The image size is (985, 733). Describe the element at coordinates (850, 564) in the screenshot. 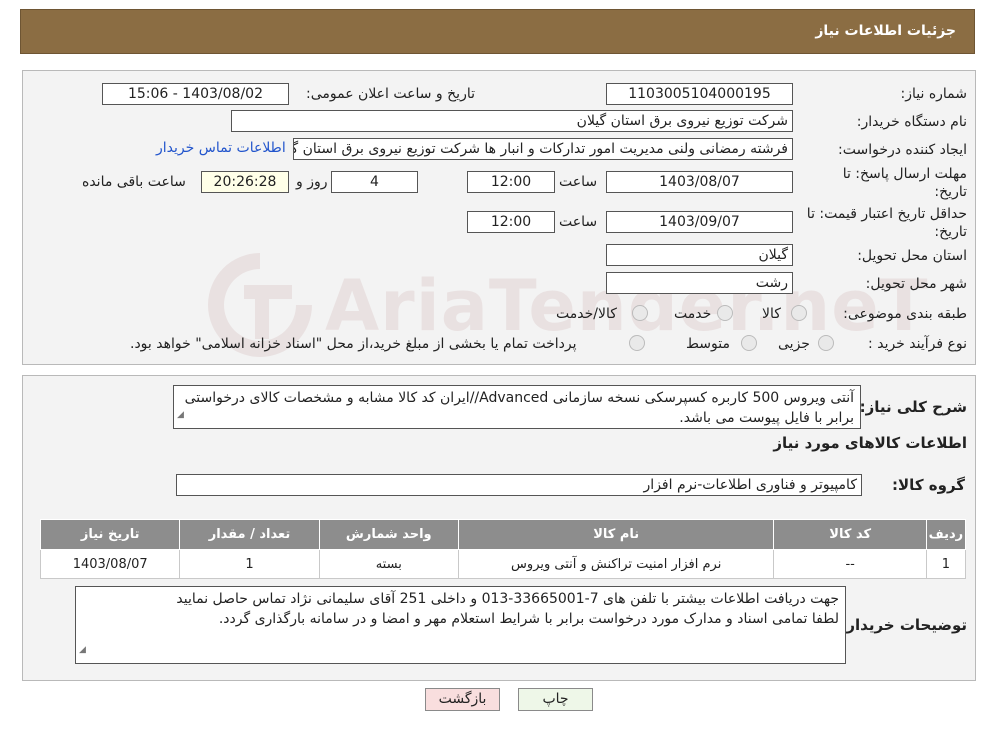

I see `cell-goods-code: --` at that location.